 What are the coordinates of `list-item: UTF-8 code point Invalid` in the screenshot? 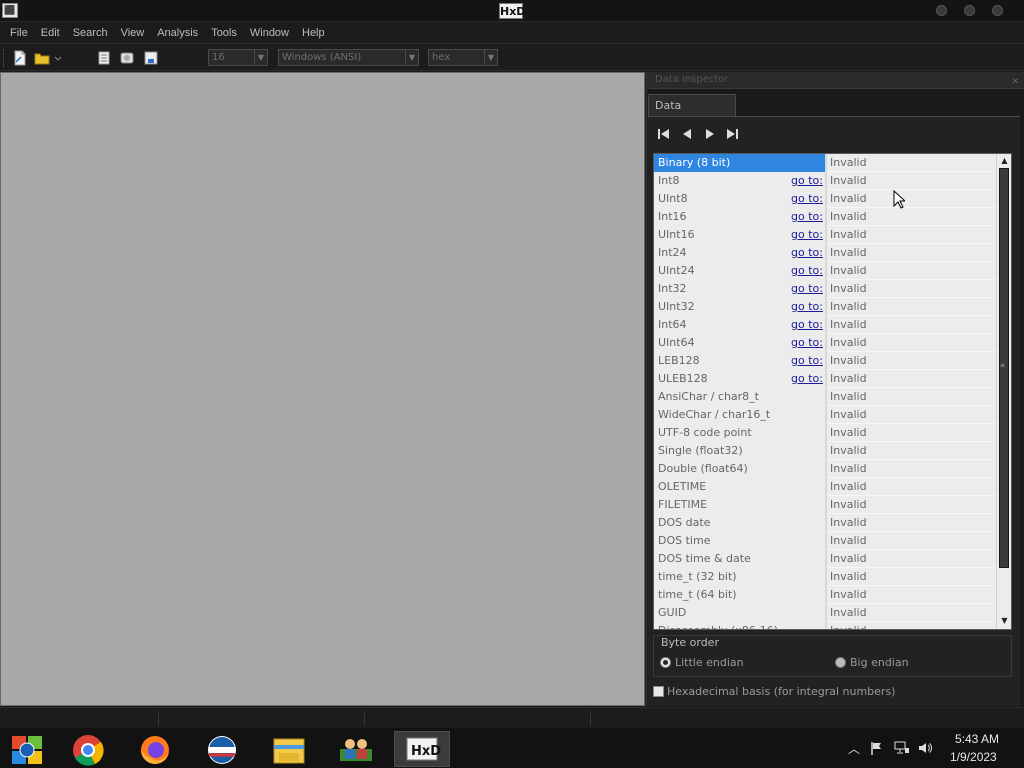 It's located at (825, 433).